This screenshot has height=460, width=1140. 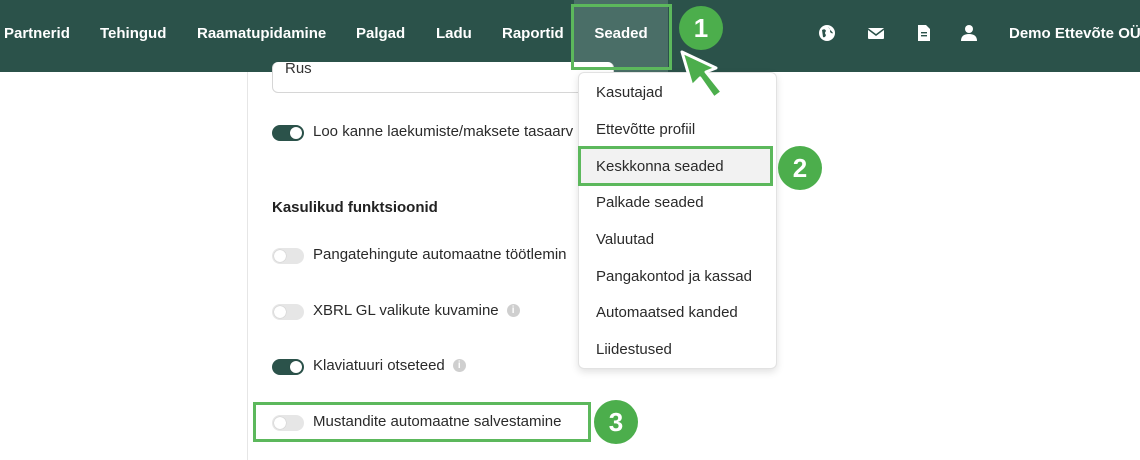 I want to click on language-select: Rus, so click(x=443, y=76).